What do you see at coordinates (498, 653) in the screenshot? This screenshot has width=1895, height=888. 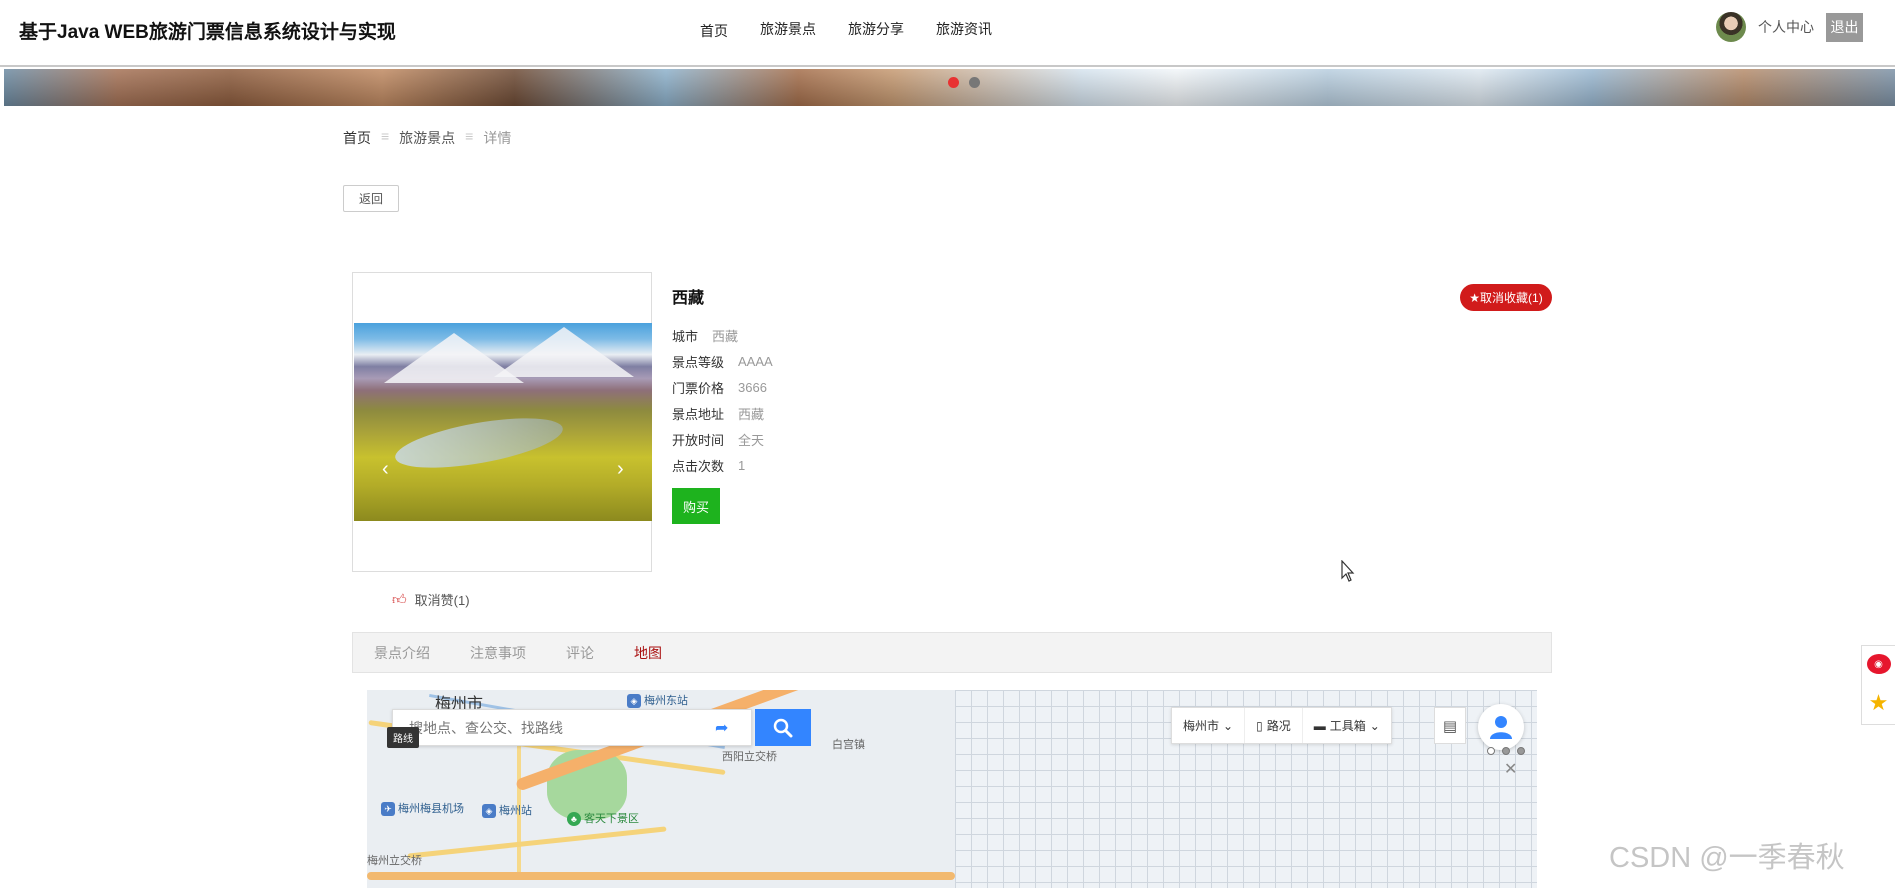 I see `tab-notes: 注意事项` at bounding box center [498, 653].